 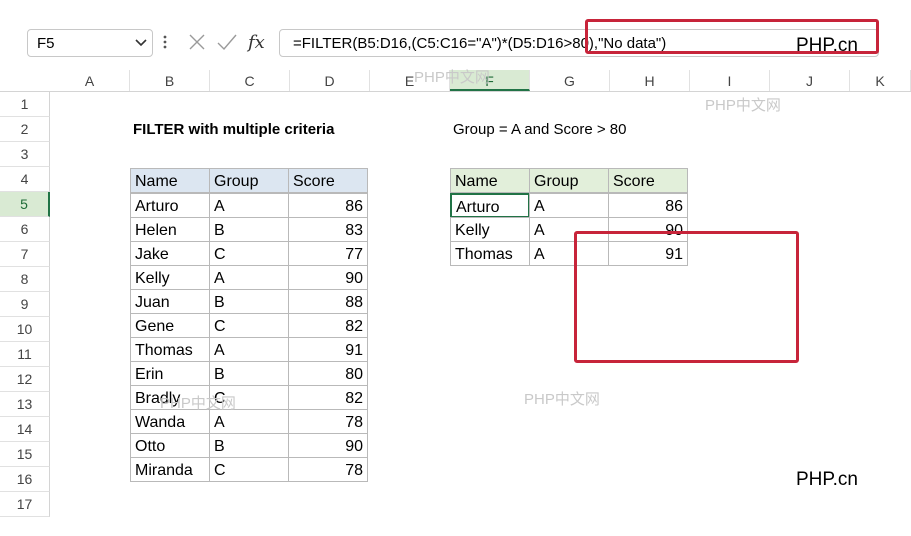 What do you see at coordinates (170, 80) in the screenshot?
I see `column-header-b: B` at bounding box center [170, 80].